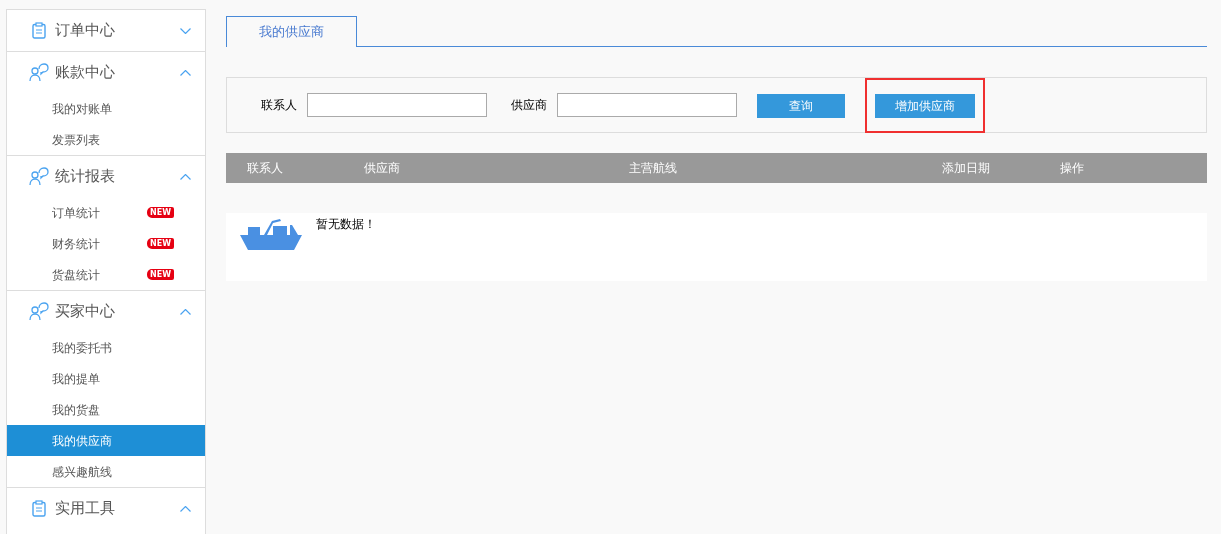 This screenshot has height=534, width=1221. Describe the element at coordinates (382, 168) in the screenshot. I see `column-header: 供应商` at that location.